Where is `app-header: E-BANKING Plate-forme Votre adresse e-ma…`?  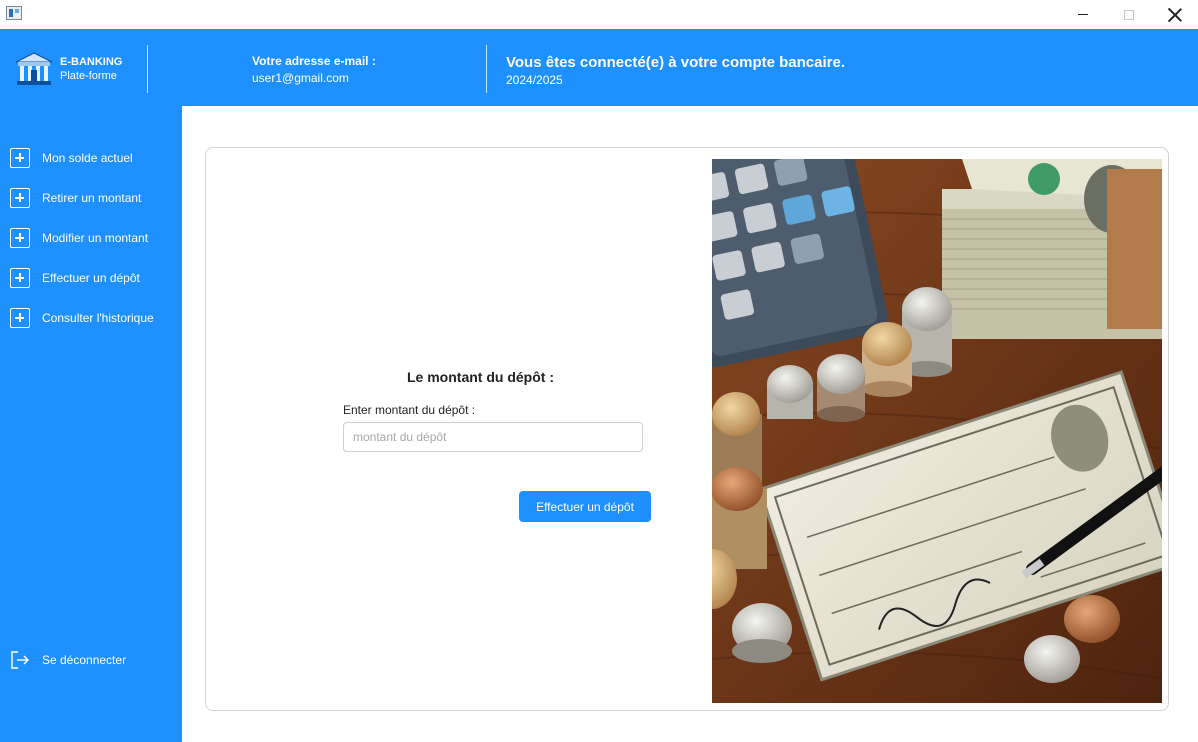 app-header: E-BANKING Plate-forme Votre adresse e-ma… is located at coordinates (599, 67).